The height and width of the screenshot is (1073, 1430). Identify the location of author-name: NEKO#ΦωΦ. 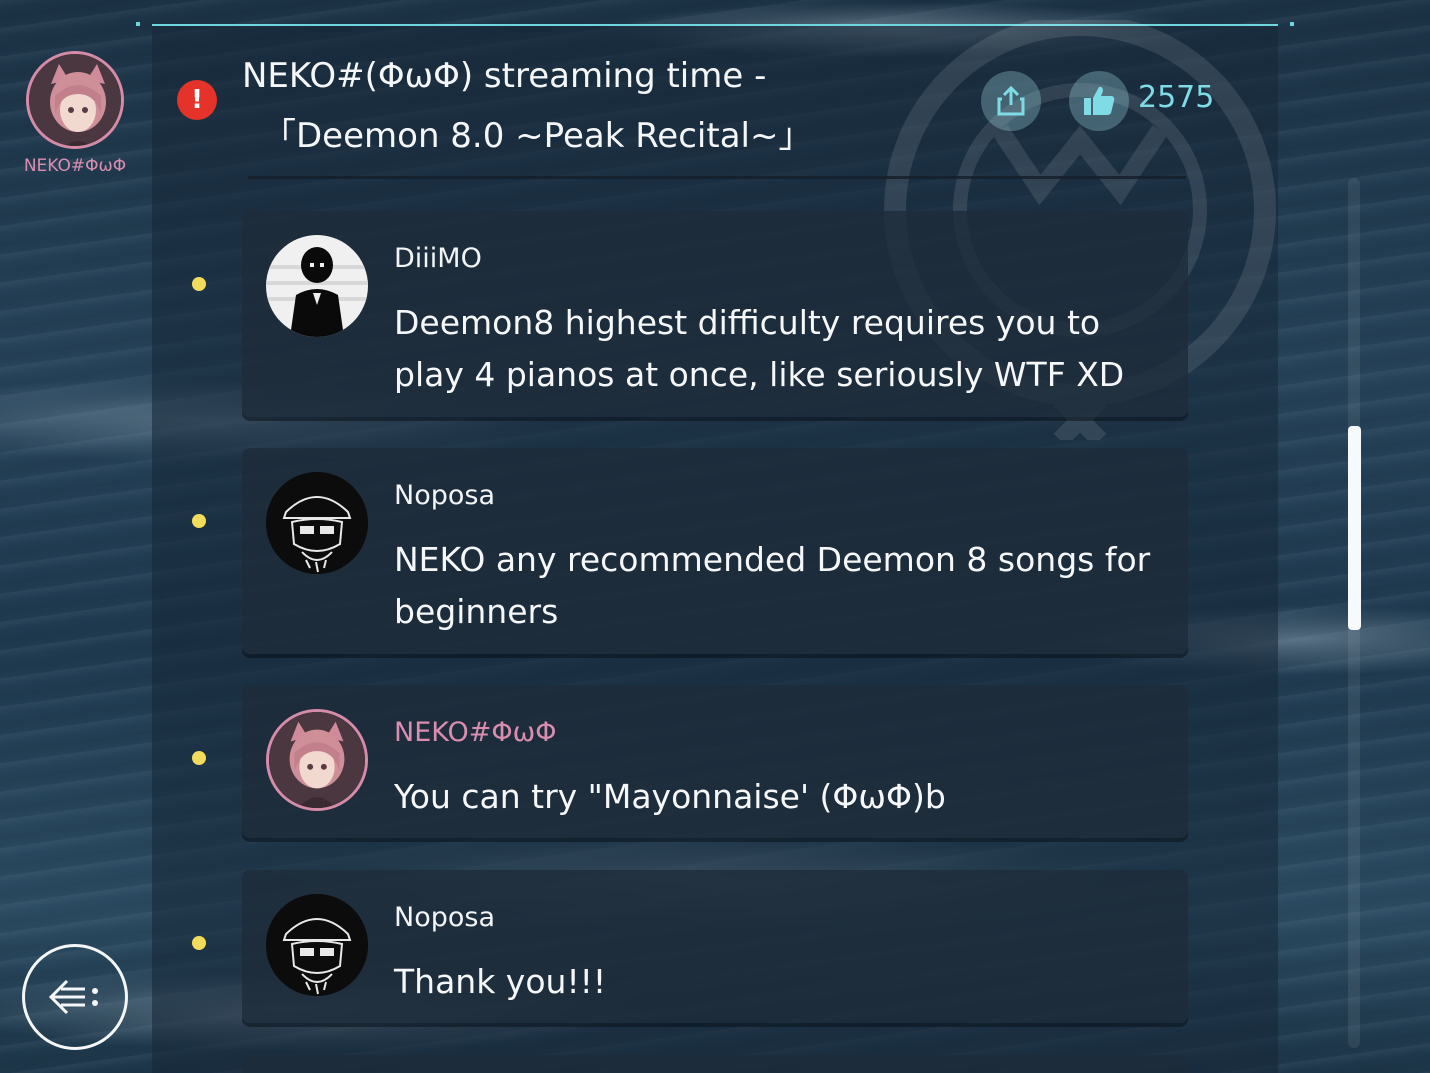
(75, 166).